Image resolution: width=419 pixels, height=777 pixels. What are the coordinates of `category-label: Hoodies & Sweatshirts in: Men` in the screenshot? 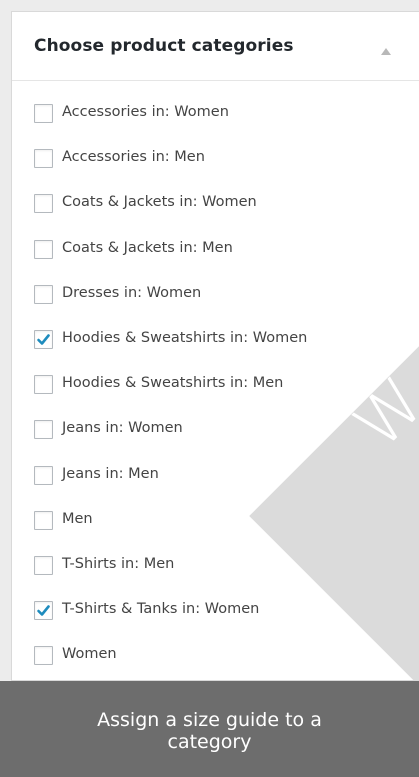 It's located at (173, 383).